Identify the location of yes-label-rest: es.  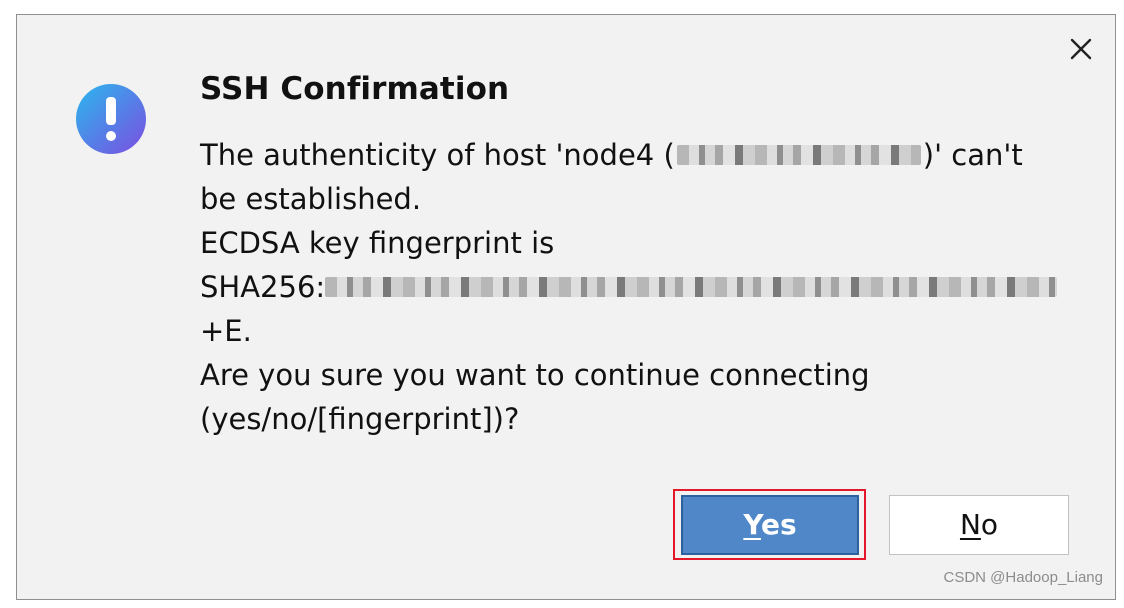
(779, 524).